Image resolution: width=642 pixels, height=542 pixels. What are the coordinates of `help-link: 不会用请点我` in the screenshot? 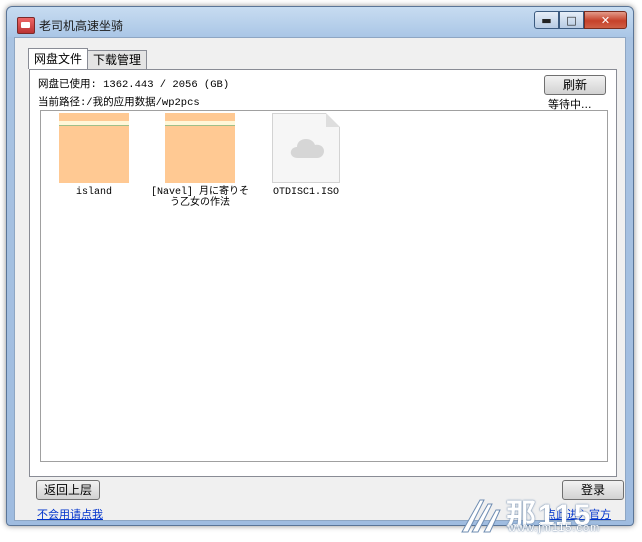 It's located at (70, 514).